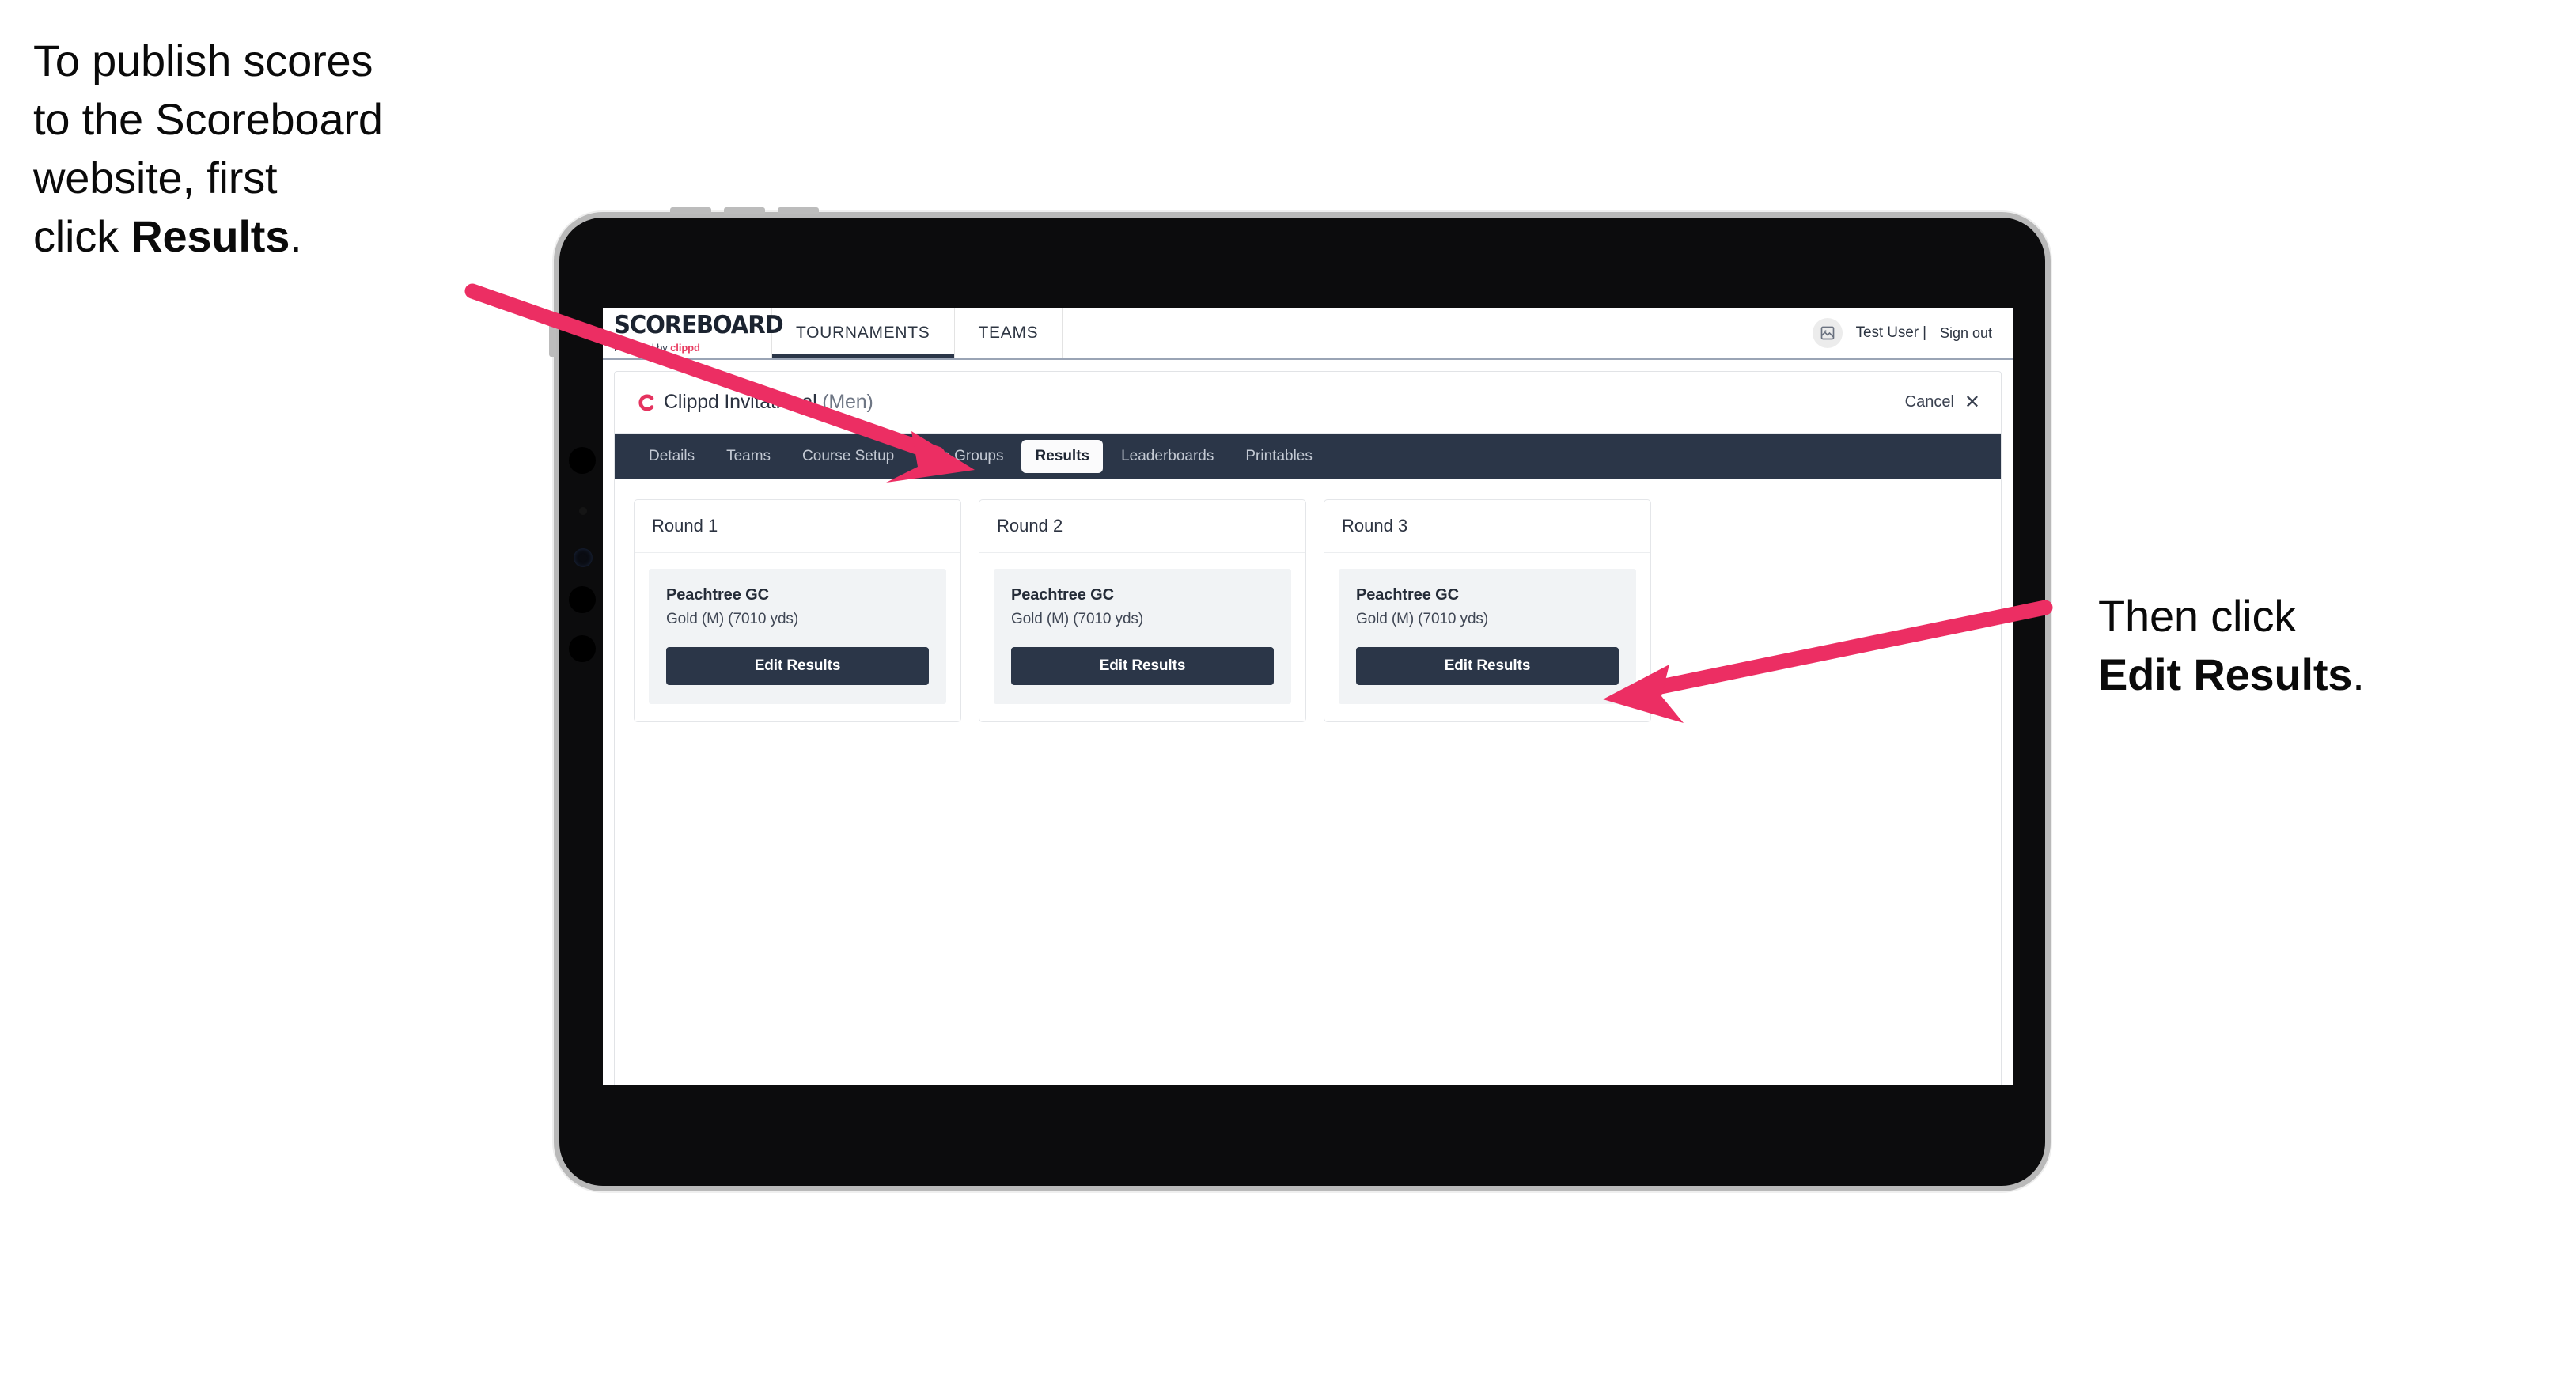 This screenshot has height=1386, width=2576. What do you see at coordinates (203, 61) in the screenshot?
I see `annotation-left-line1: To publish scores` at bounding box center [203, 61].